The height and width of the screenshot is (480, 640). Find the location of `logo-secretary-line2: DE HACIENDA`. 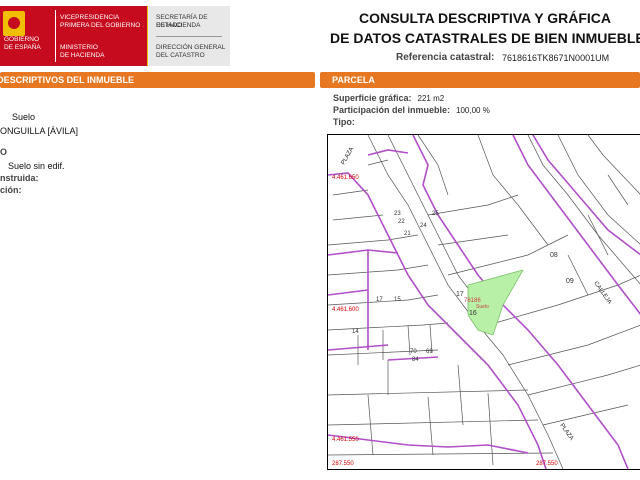

logo-secretary-line2: DE HACIENDA is located at coordinates (178, 25).